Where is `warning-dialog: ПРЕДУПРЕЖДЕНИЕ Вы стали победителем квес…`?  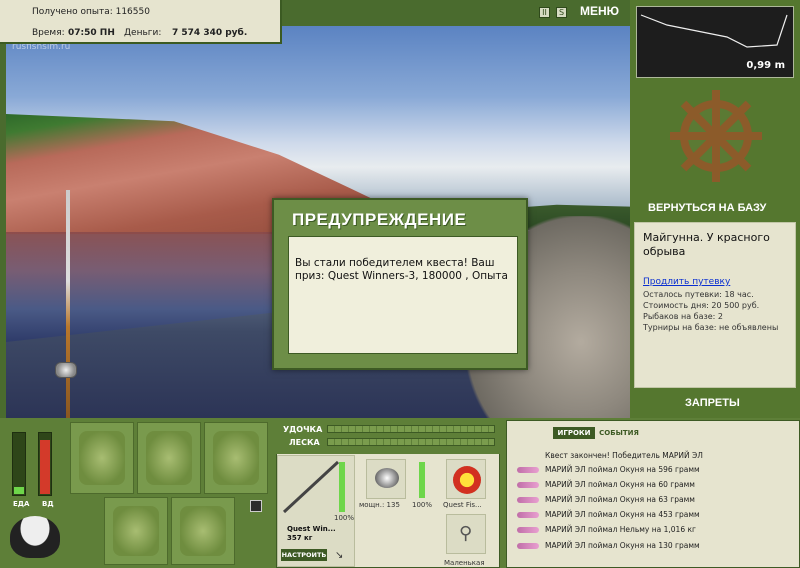
warning-dialog: ПРЕДУПРЕЖДЕНИЕ Вы стали победителем квес… is located at coordinates (400, 284).